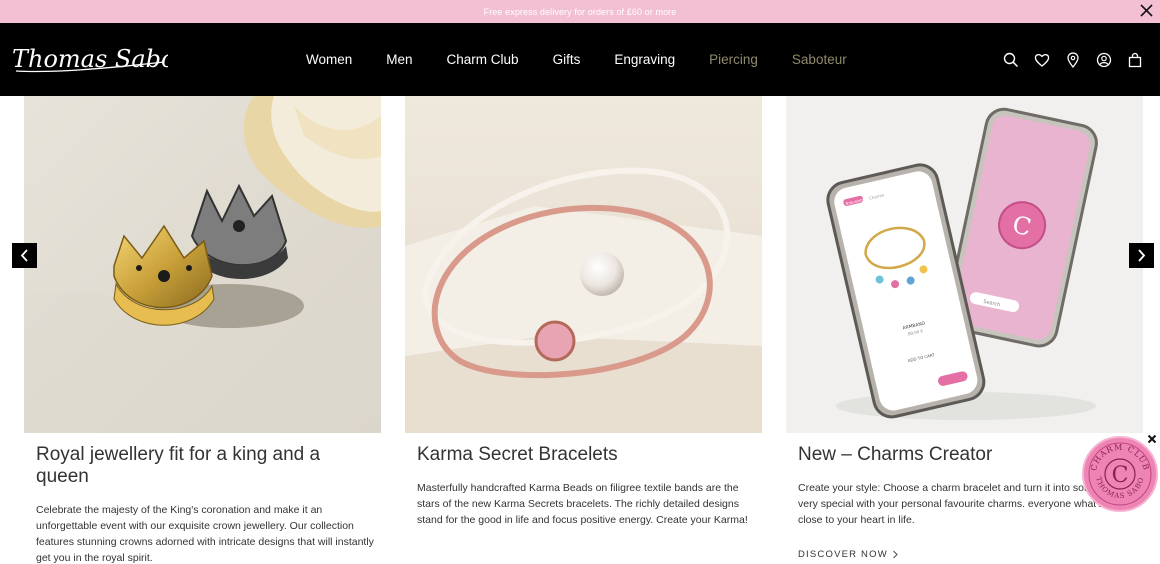  What do you see at coordinates (819, 59) in the screenshot?
I see `nav-saboteur: Saboteur` at bounding box center [819, 59].